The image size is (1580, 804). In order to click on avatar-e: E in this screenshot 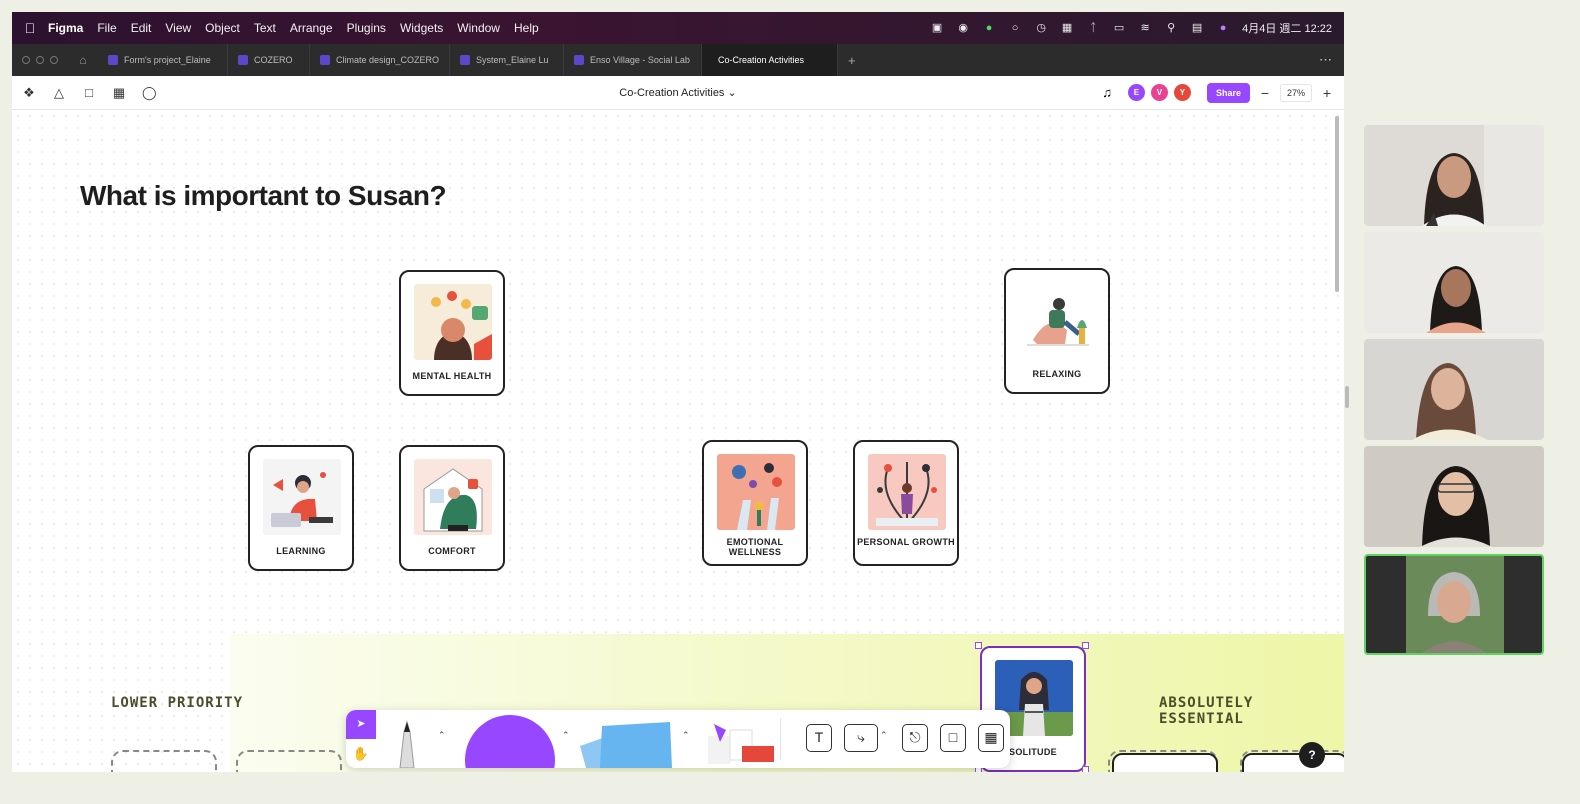, I will do `click(1136, 92)`.